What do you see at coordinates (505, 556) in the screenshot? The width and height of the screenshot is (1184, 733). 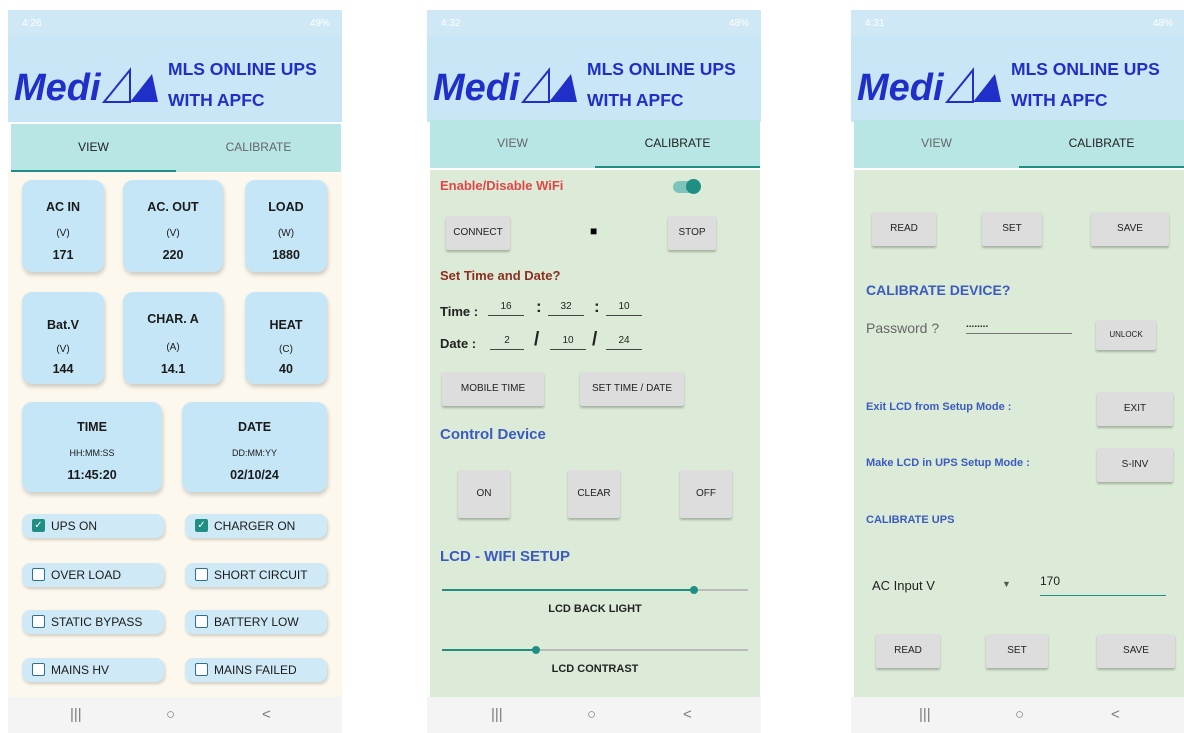 I see `lcd-wifi-title: LCD - WIFI SETUP` at bounding box center [505, 556].